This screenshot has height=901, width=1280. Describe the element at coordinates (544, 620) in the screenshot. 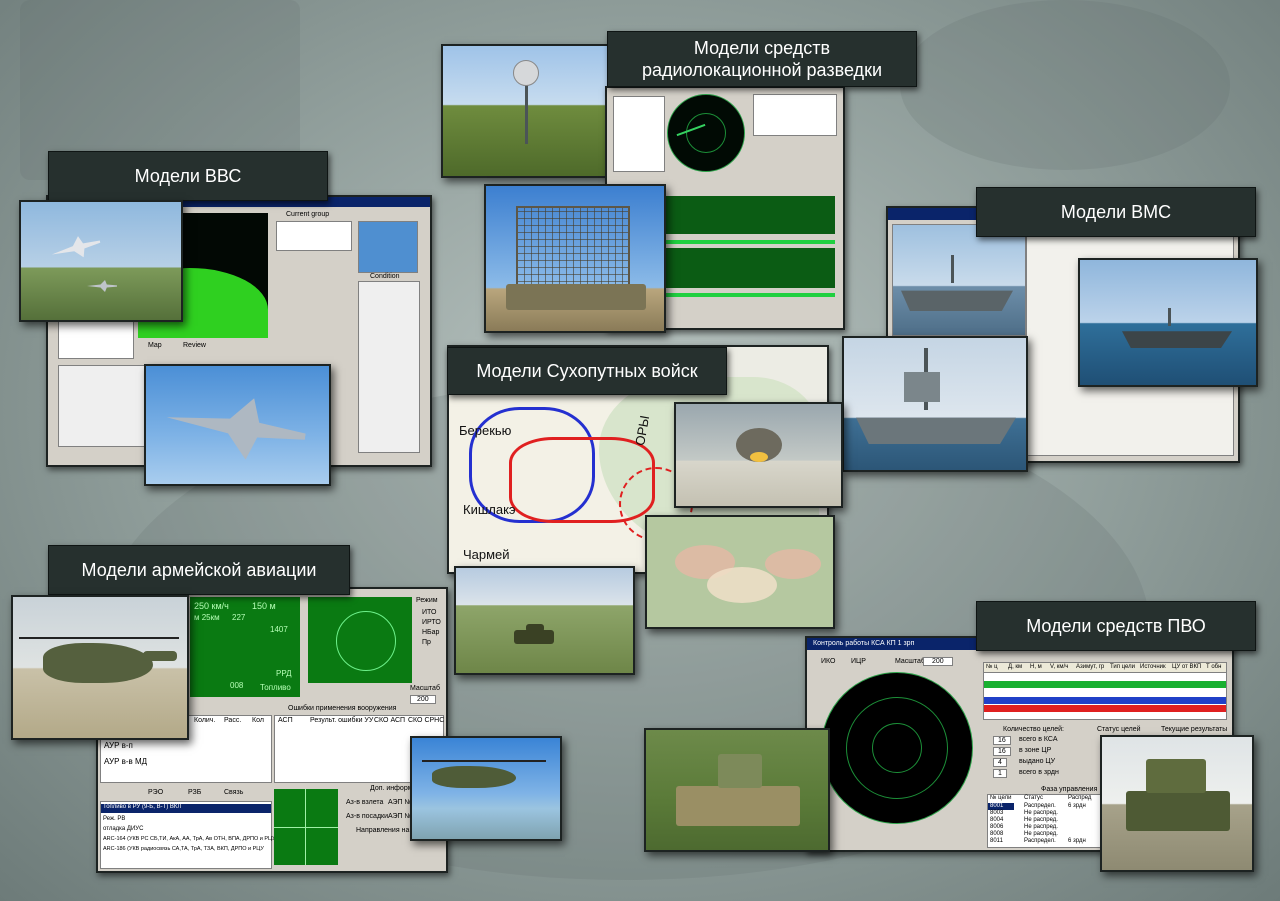

I see `tank-field-photo` at that location.